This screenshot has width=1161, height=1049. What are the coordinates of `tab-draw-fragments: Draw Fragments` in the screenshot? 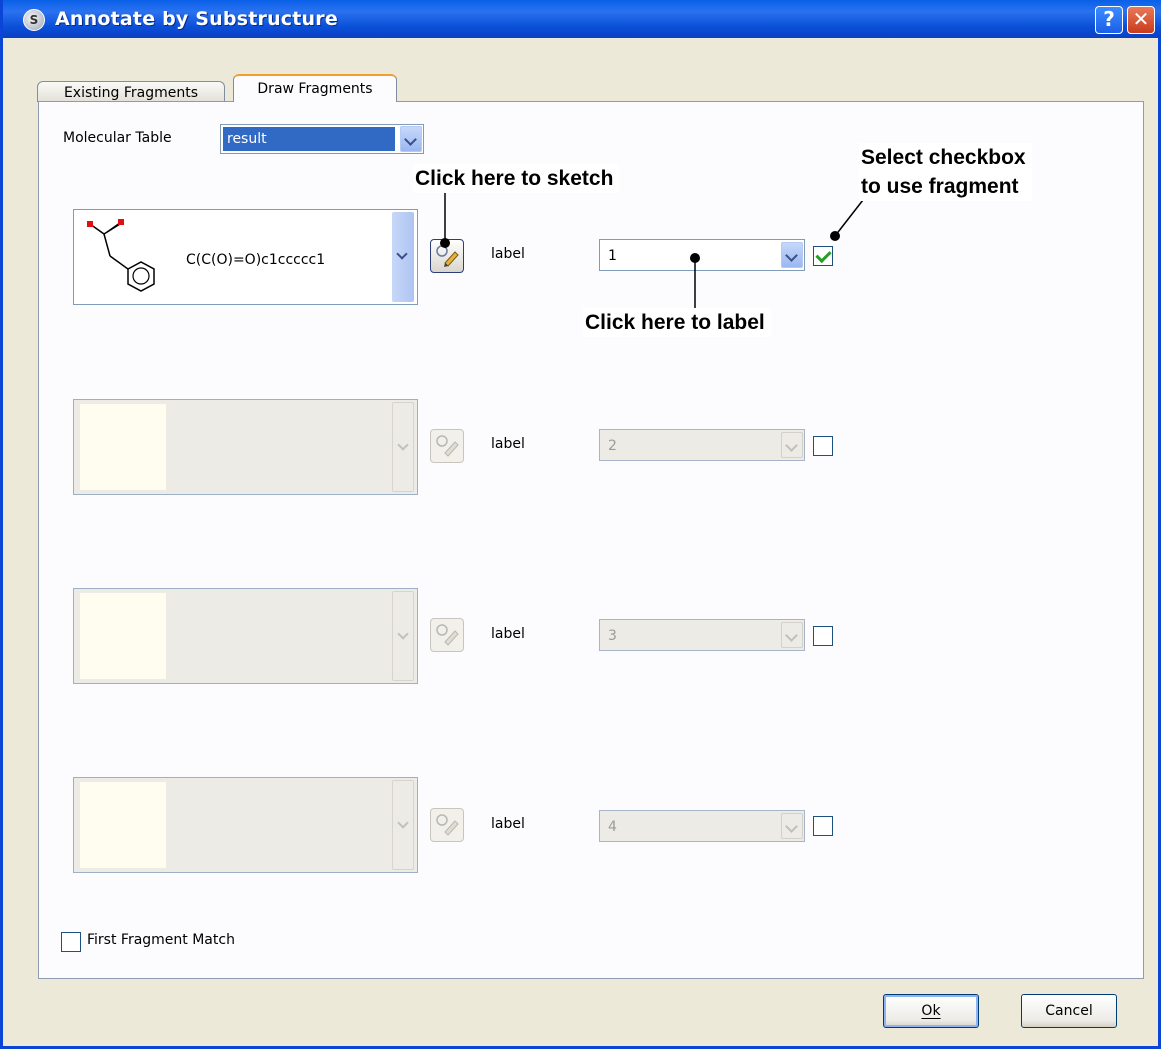 It's located at (315, 88).